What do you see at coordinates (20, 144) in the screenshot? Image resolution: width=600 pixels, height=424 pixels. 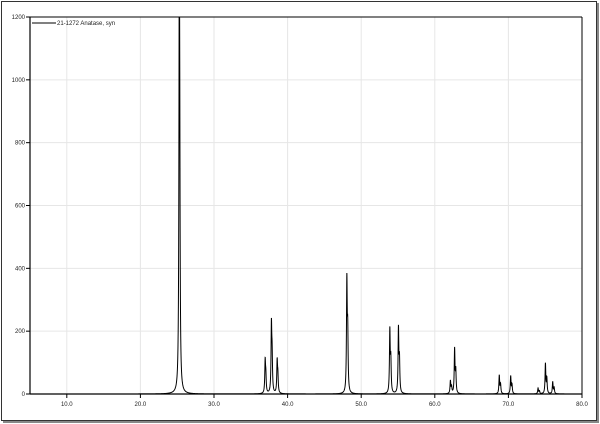 I see `y-tick-label: 800` at bounding box center [20, 144].